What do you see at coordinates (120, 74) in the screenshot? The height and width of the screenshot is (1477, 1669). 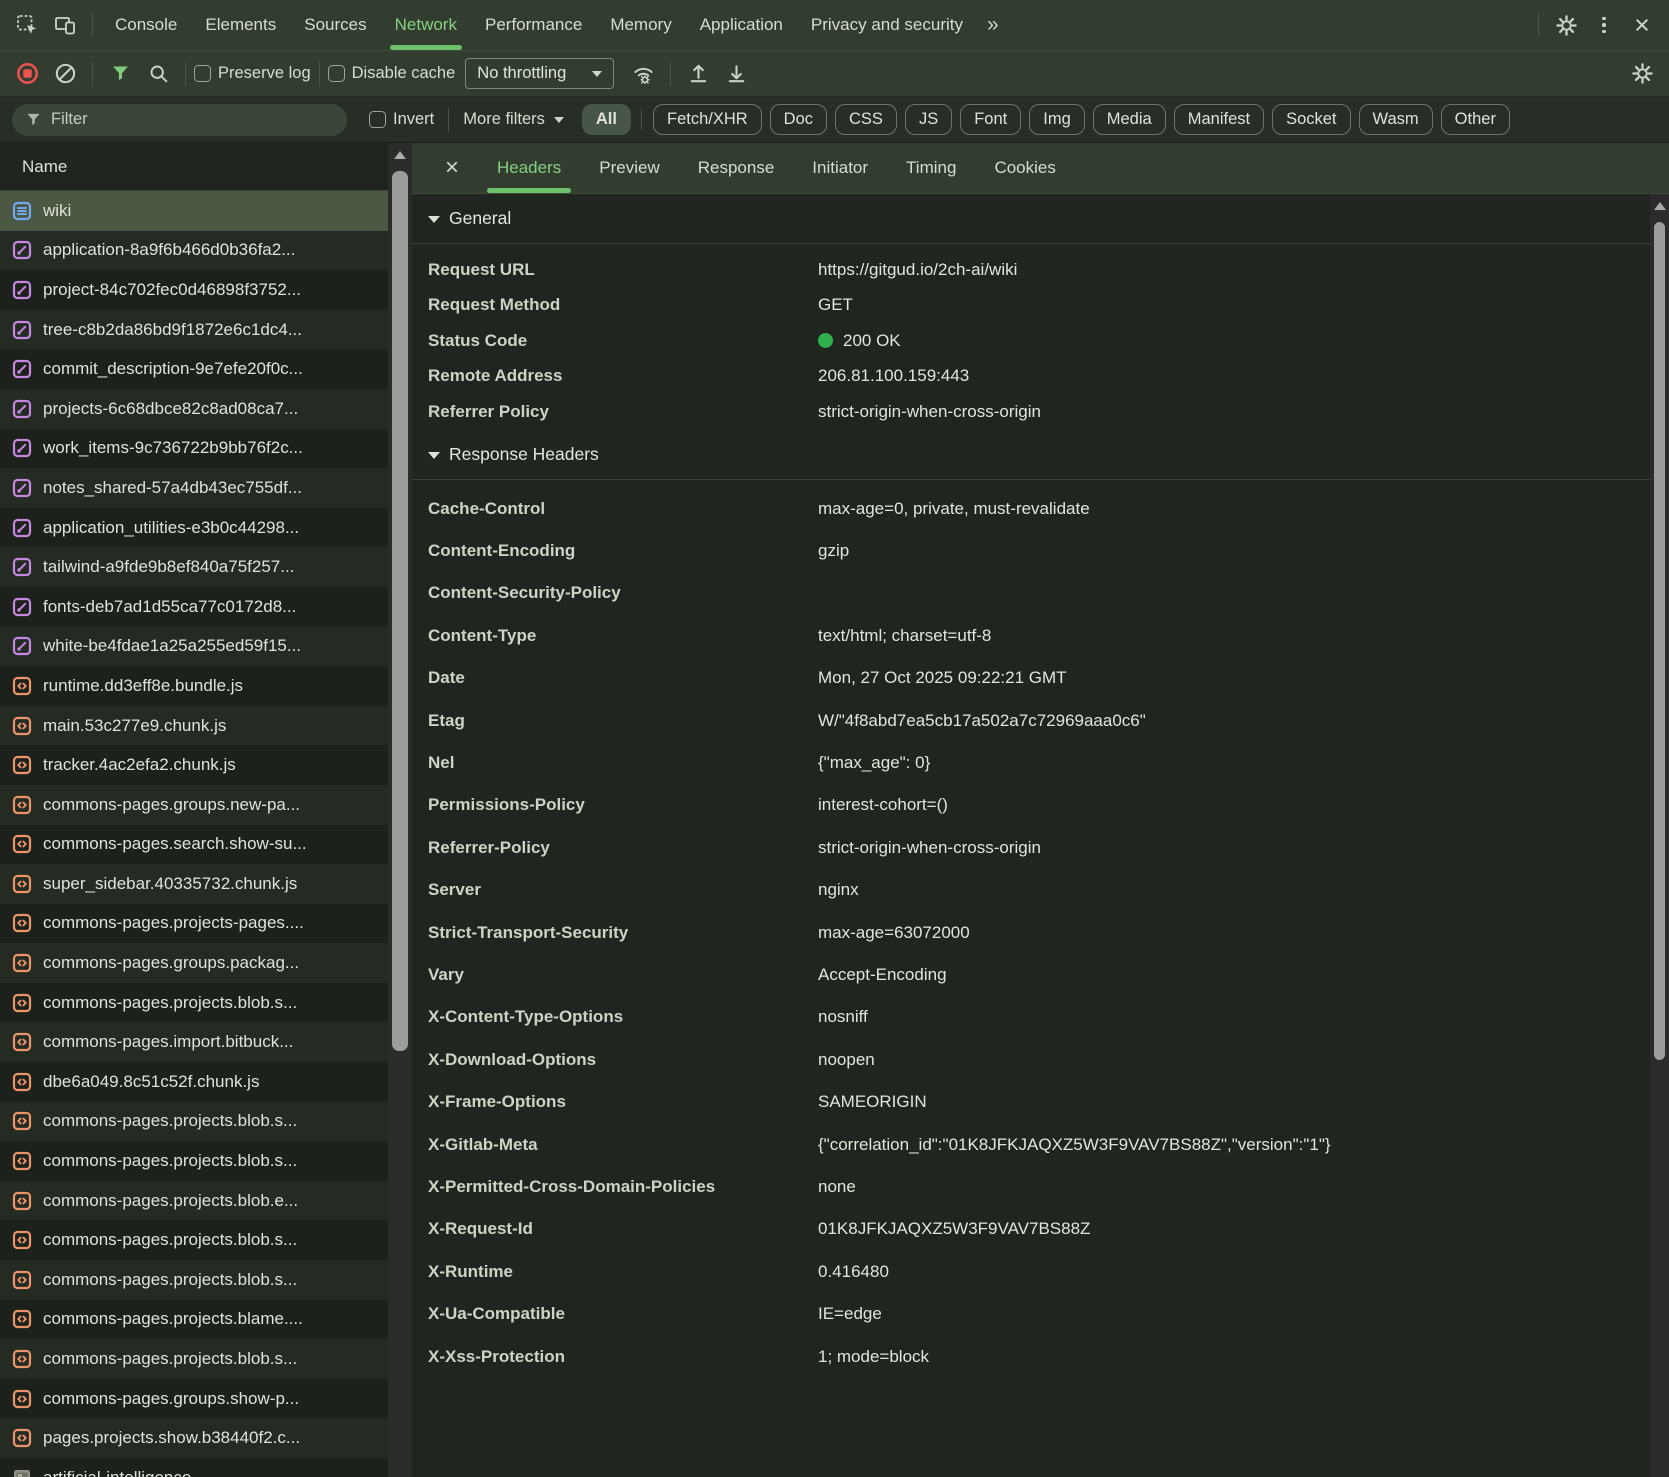 I see `filter-toggle-button` at bounding box center [120, 74].